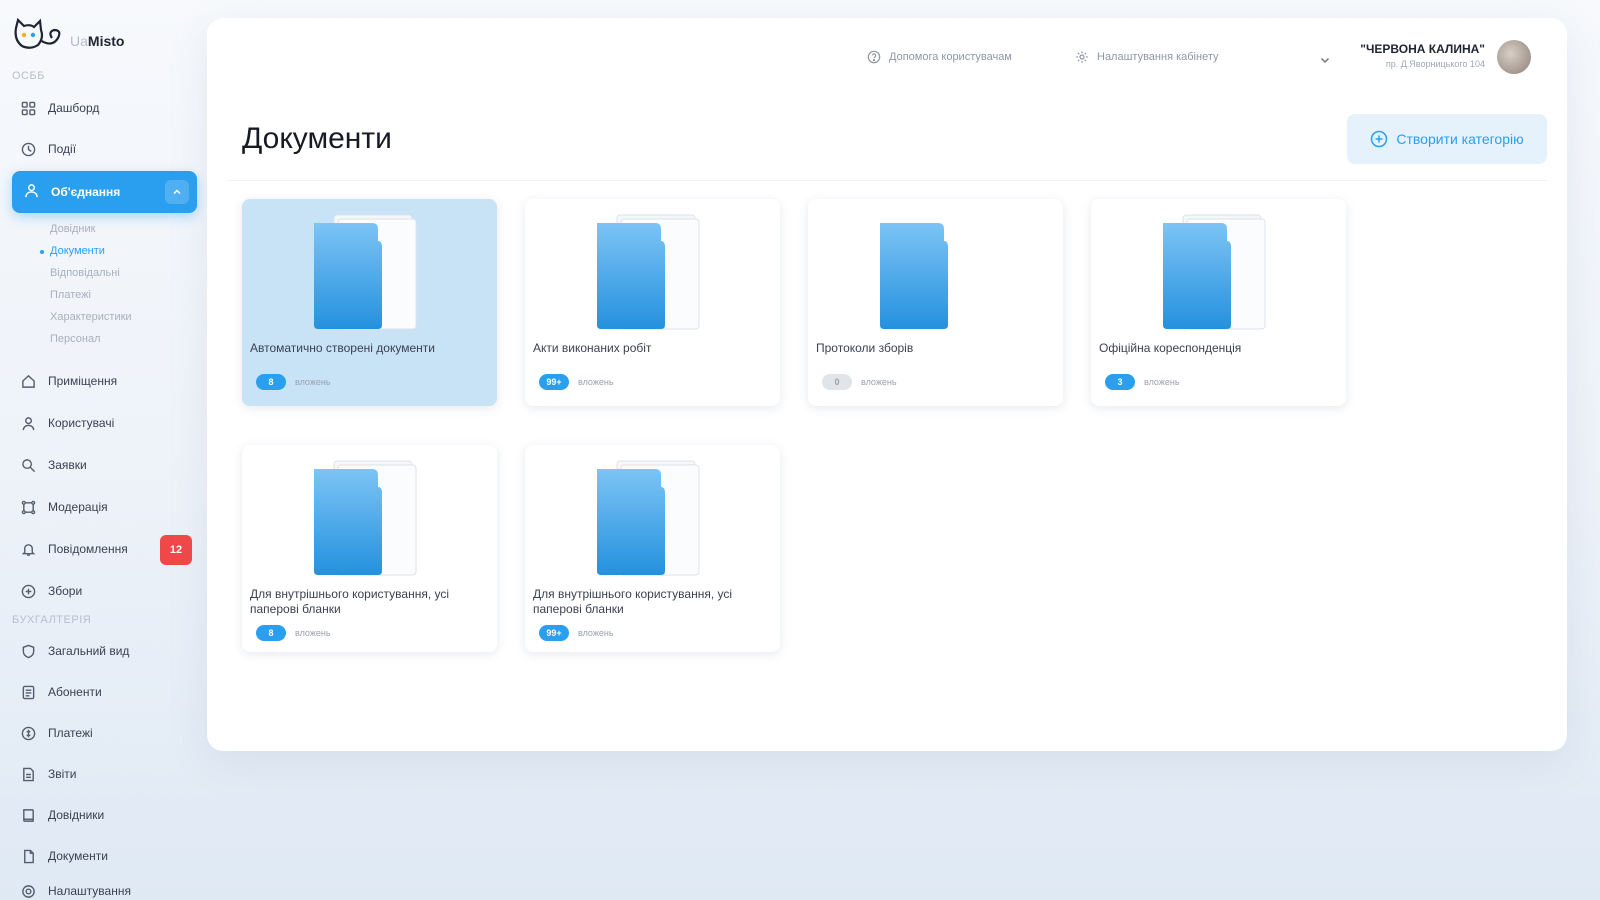  What do you see at coordinates (887, 180) in the screenshot?
I see `divider` at bounding box center [887, 180].